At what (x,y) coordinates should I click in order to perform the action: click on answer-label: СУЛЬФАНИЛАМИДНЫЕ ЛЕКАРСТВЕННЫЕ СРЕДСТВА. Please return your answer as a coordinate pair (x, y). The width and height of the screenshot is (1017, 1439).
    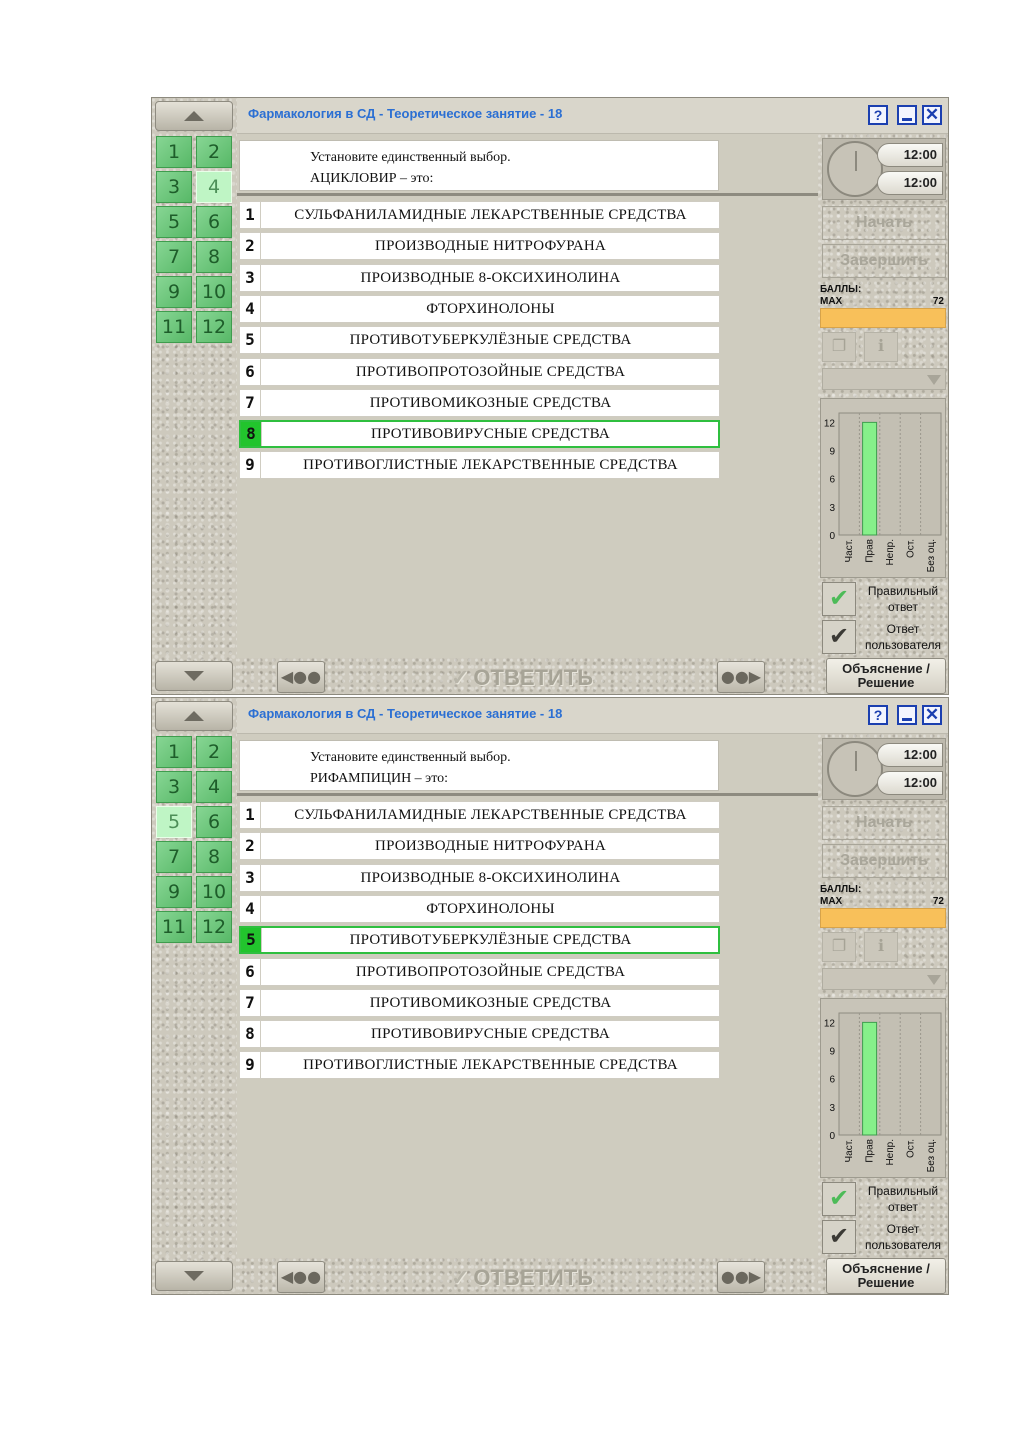
    Looking at the image, I should click on (490, 815).